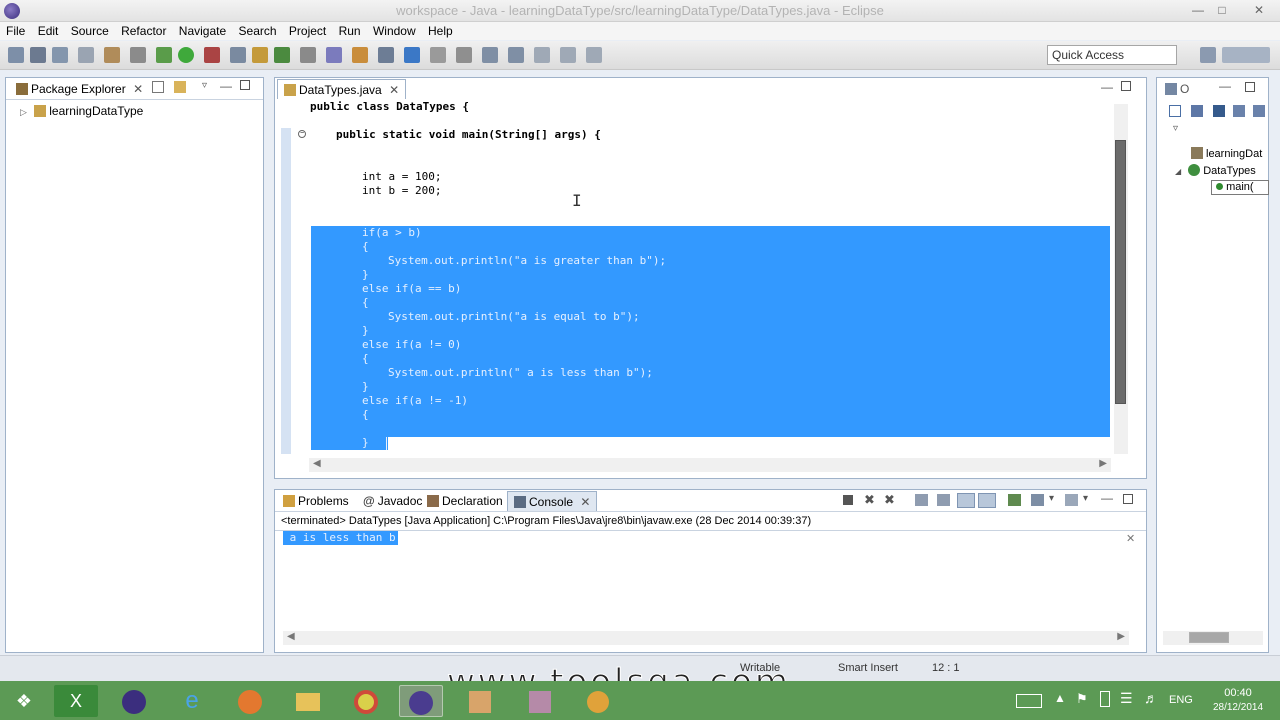  Describe the element at coordinates (394, 31) in the screenshot. I see `menu-window: Window` at that location.